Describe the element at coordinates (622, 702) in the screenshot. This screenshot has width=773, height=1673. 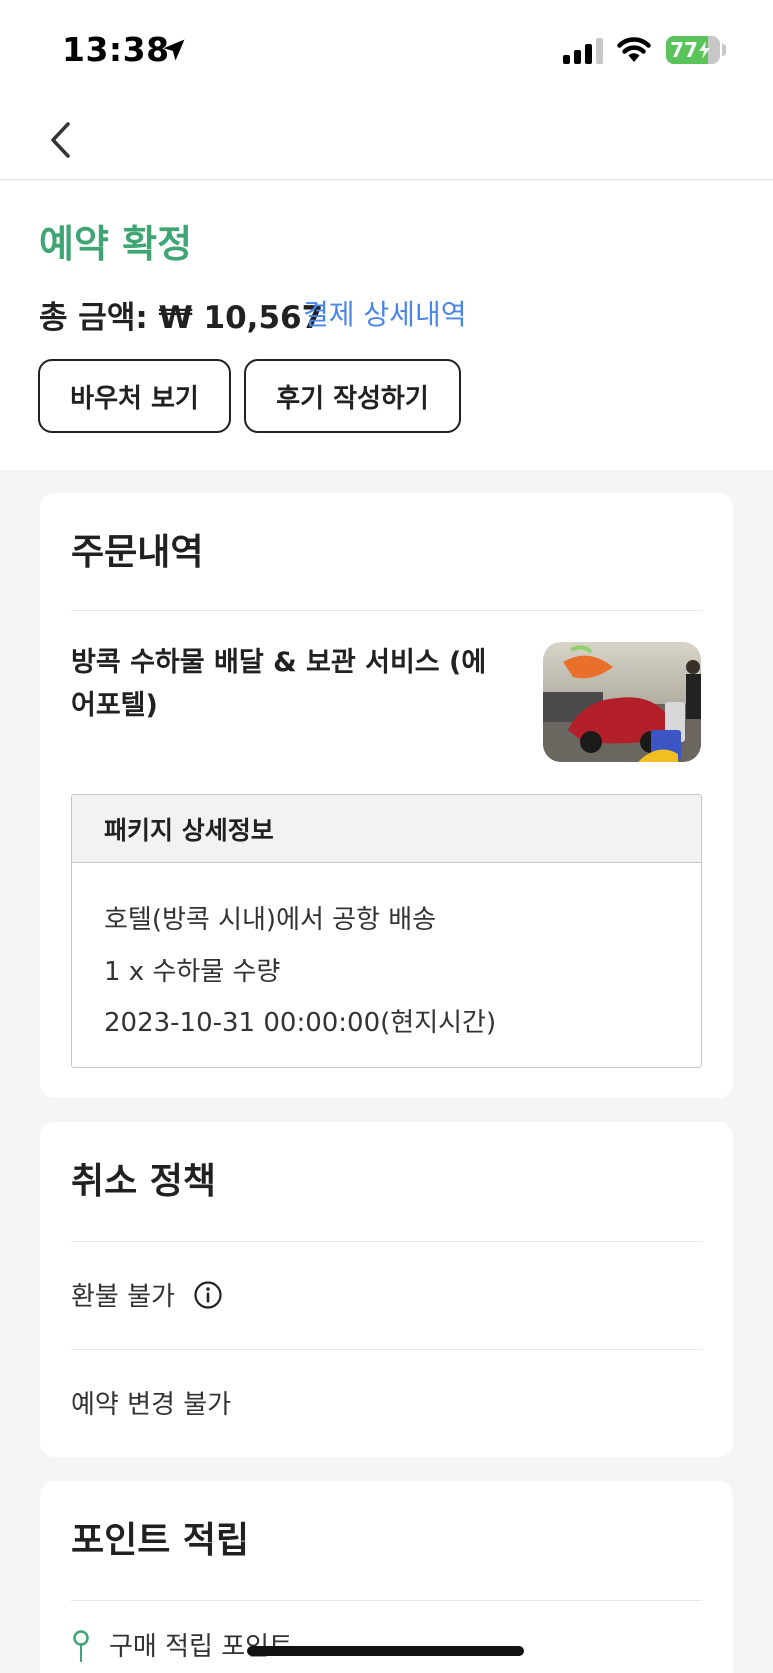
I see `product-thumbnail` at that location.